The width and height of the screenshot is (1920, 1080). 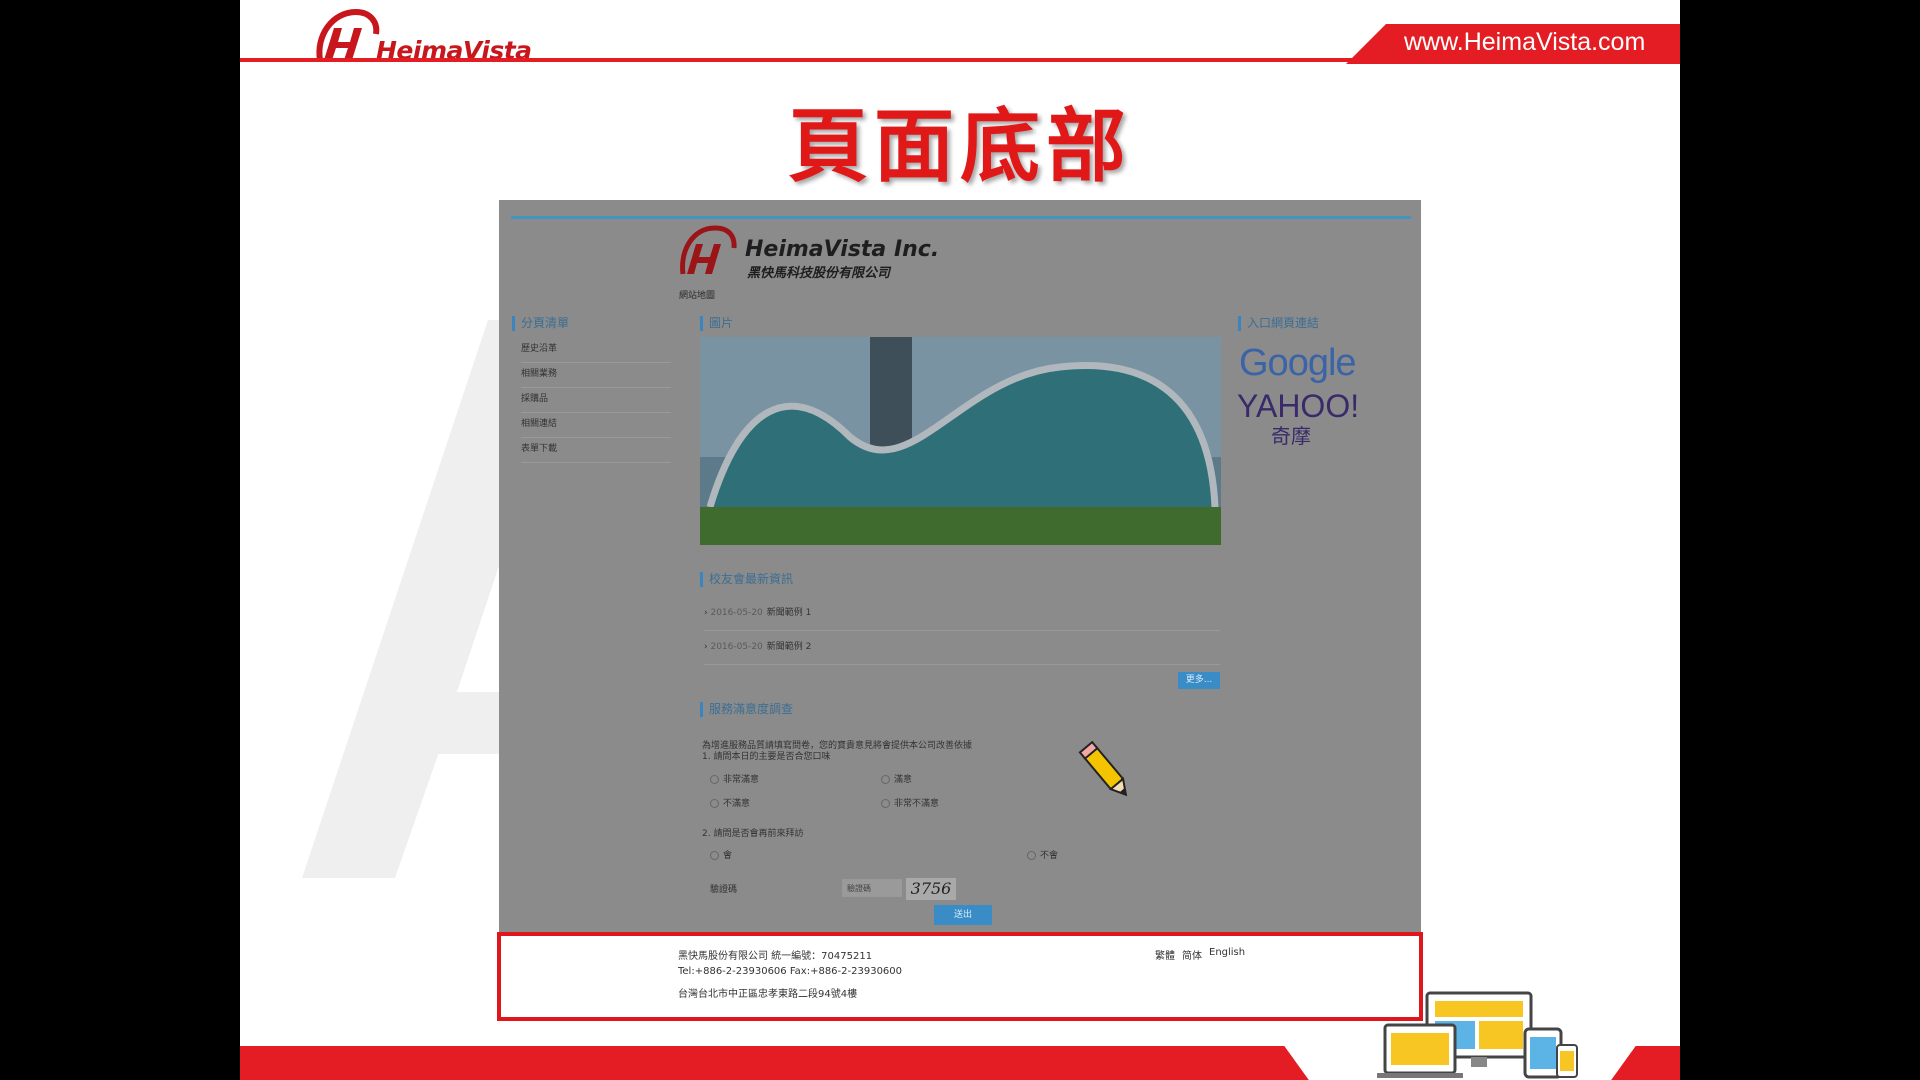 What do you see at coordinates (960, 976) in the screenshot?
I see `footer-highlight-box` at bounding box center [960, 976].